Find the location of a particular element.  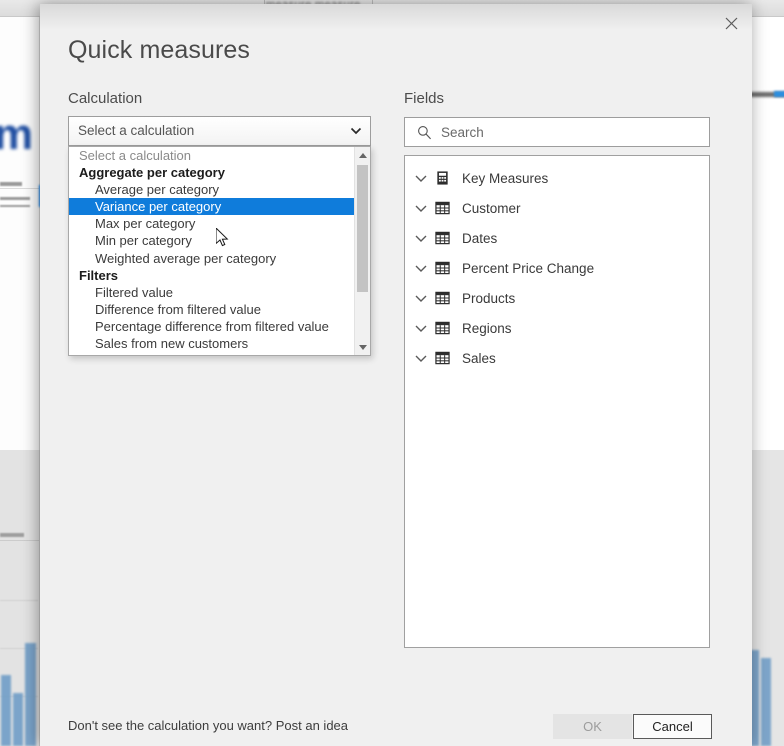

field-table-row: Customer is located at coordinates (557, 208).